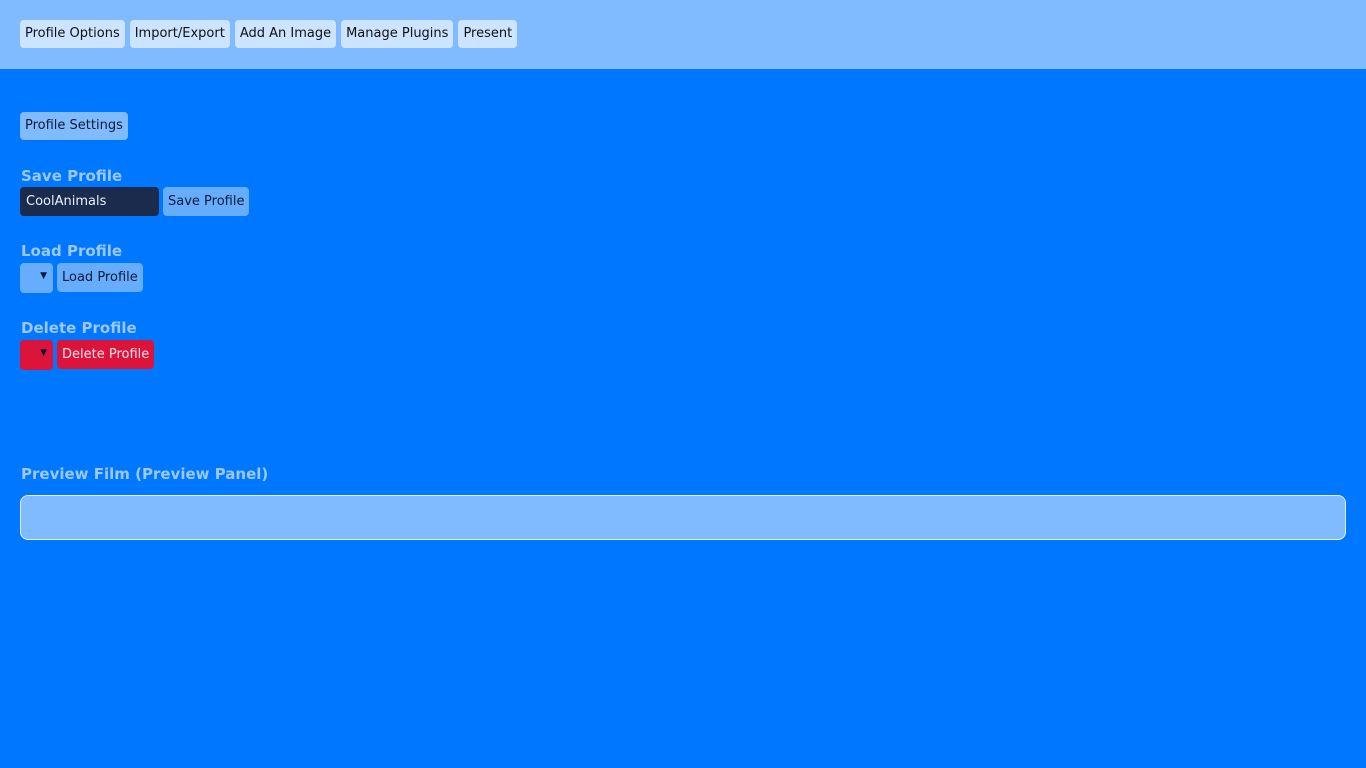 Image resolution: width=1366 pixels, height=768 pixels. Describe the element at coordinates (36, 355) in the screenshot. I see `delete-profile-select: ▼` at that location.